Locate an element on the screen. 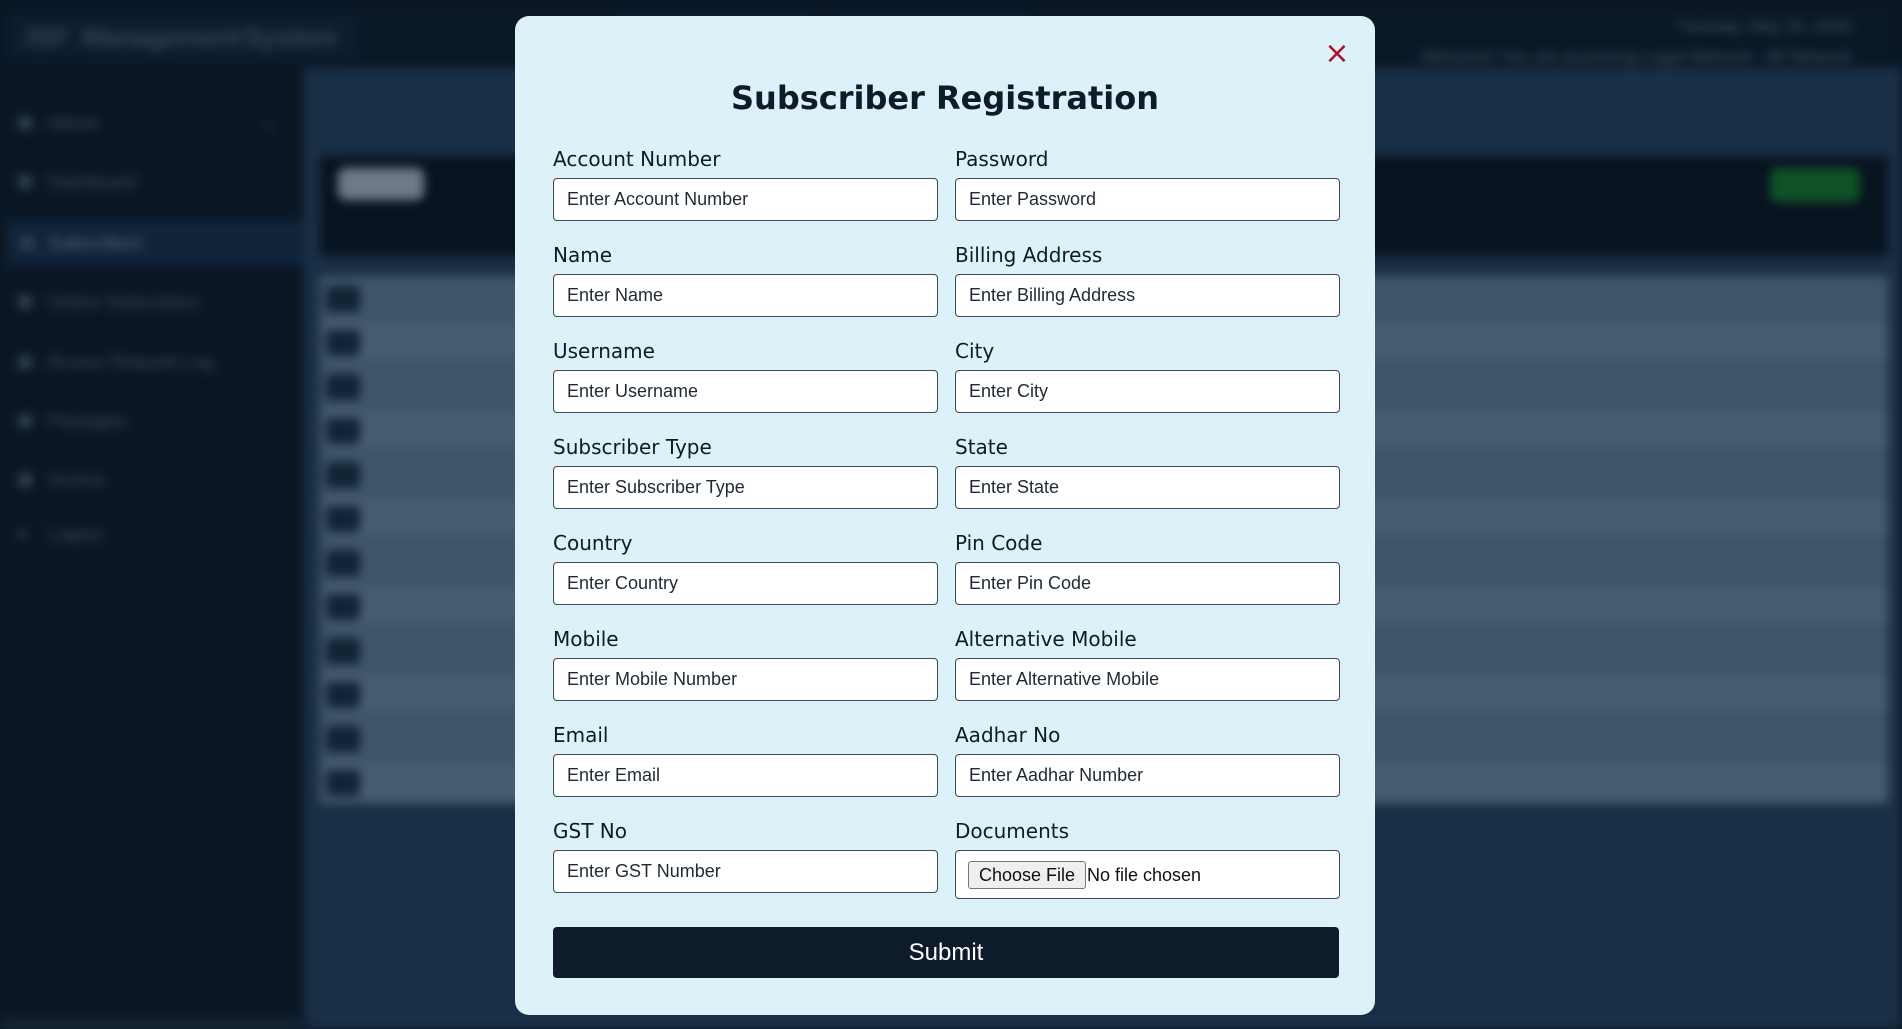  alternative-mobile-input is located at coordinates (1147, 679).